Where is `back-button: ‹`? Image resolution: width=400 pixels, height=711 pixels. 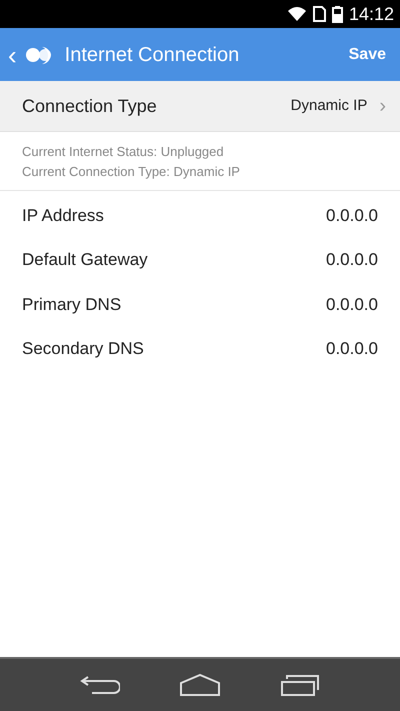 back-button: ‹ is located at coordinates (12, 55).